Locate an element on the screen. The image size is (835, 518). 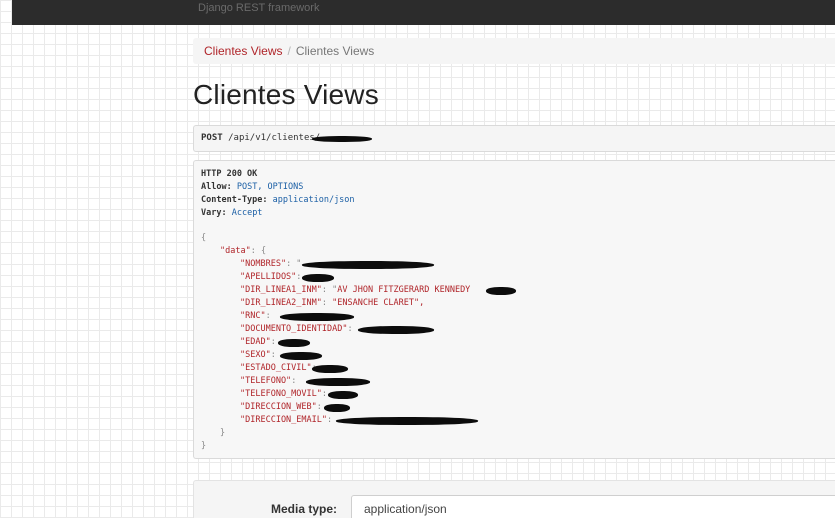
json-field-row: "NOMBRES": " is located at coordinates (270, 264).